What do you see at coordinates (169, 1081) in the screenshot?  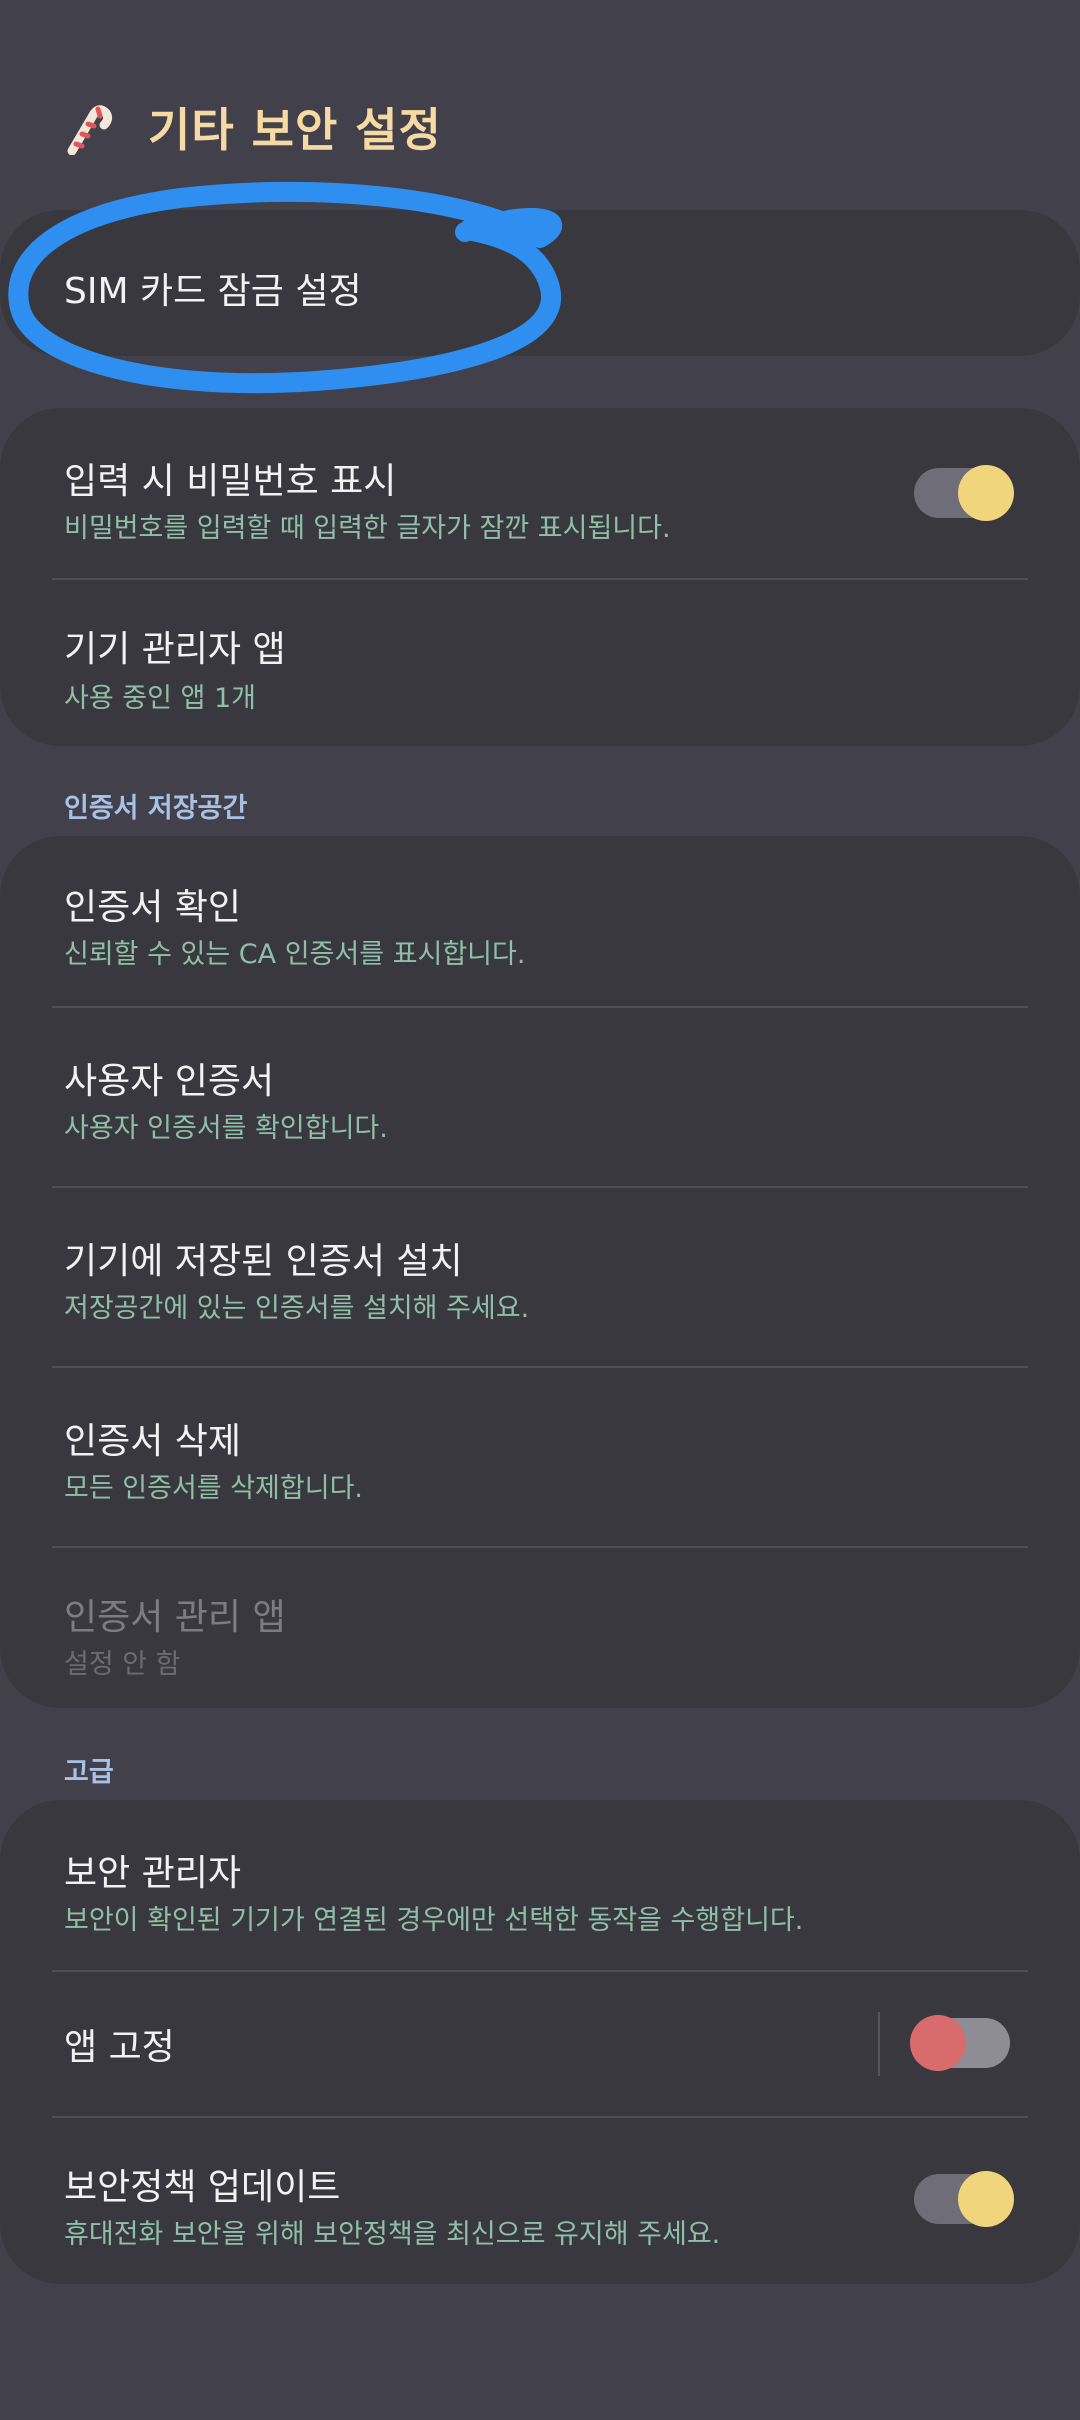 I see `user-certificates-title: 사용자 인증서` at bounding box center [169, 1081].